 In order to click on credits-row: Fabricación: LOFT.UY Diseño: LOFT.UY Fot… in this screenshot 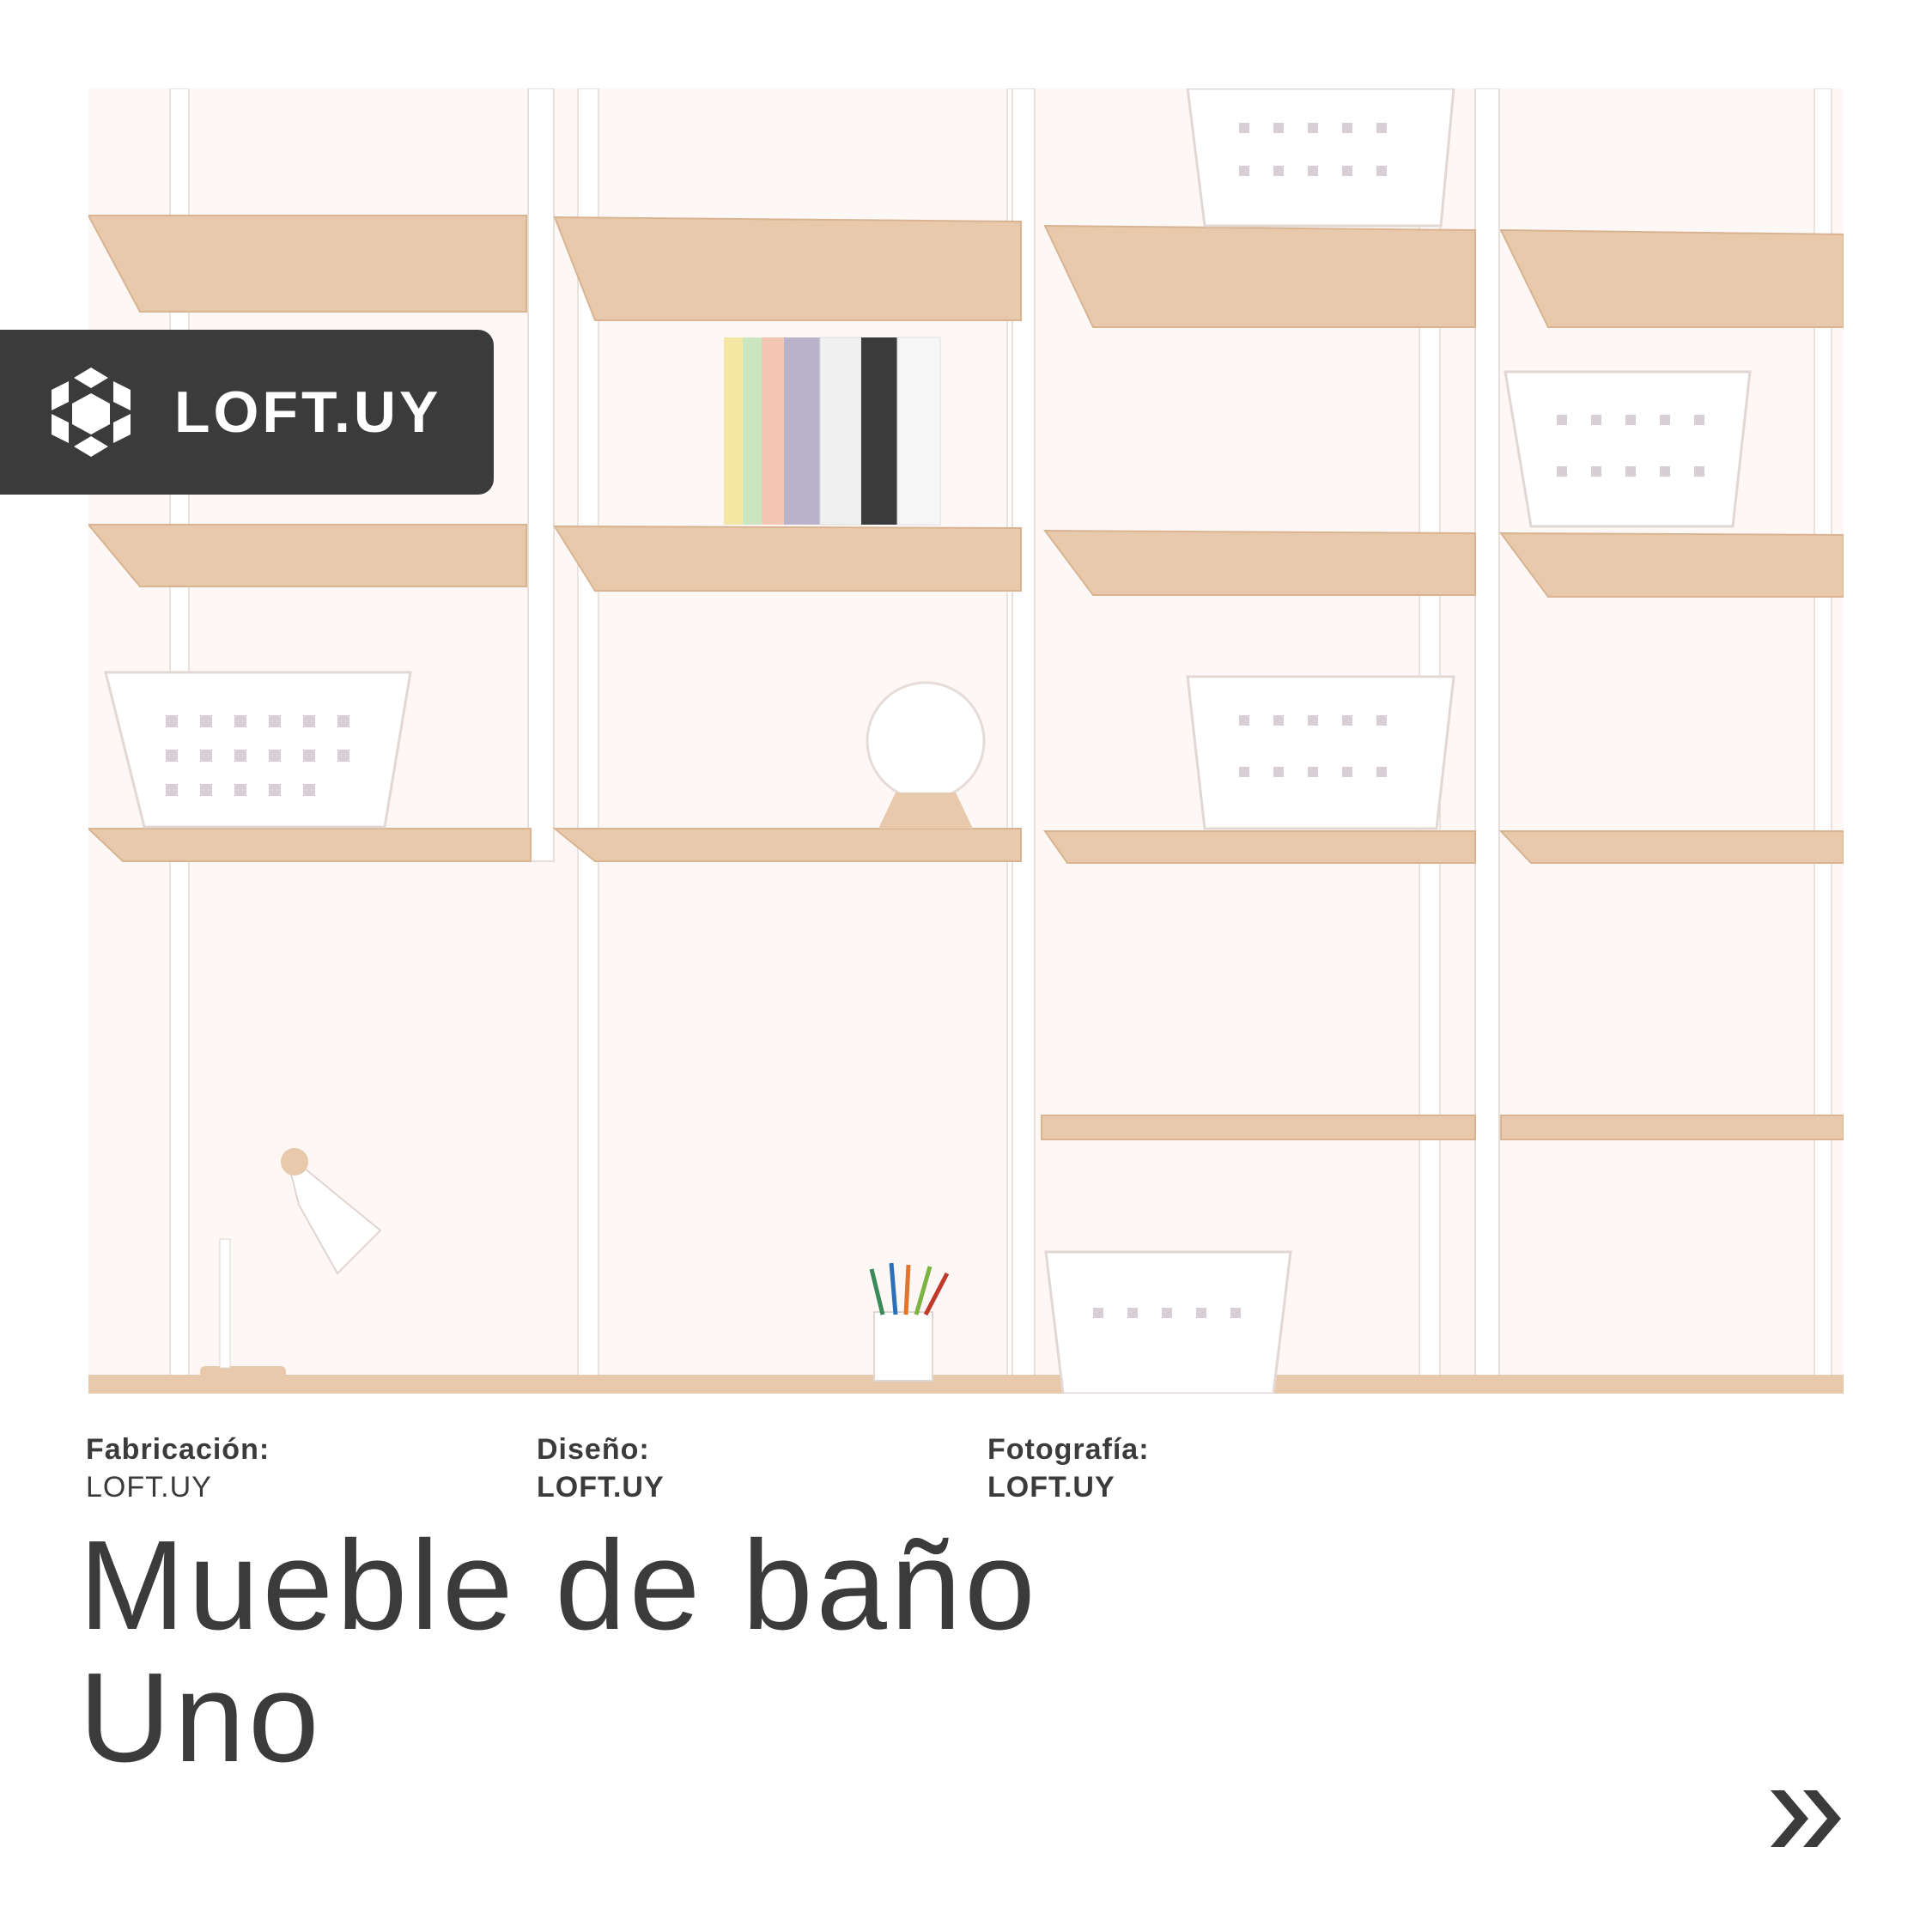, I will do `click(966, 1473)`.